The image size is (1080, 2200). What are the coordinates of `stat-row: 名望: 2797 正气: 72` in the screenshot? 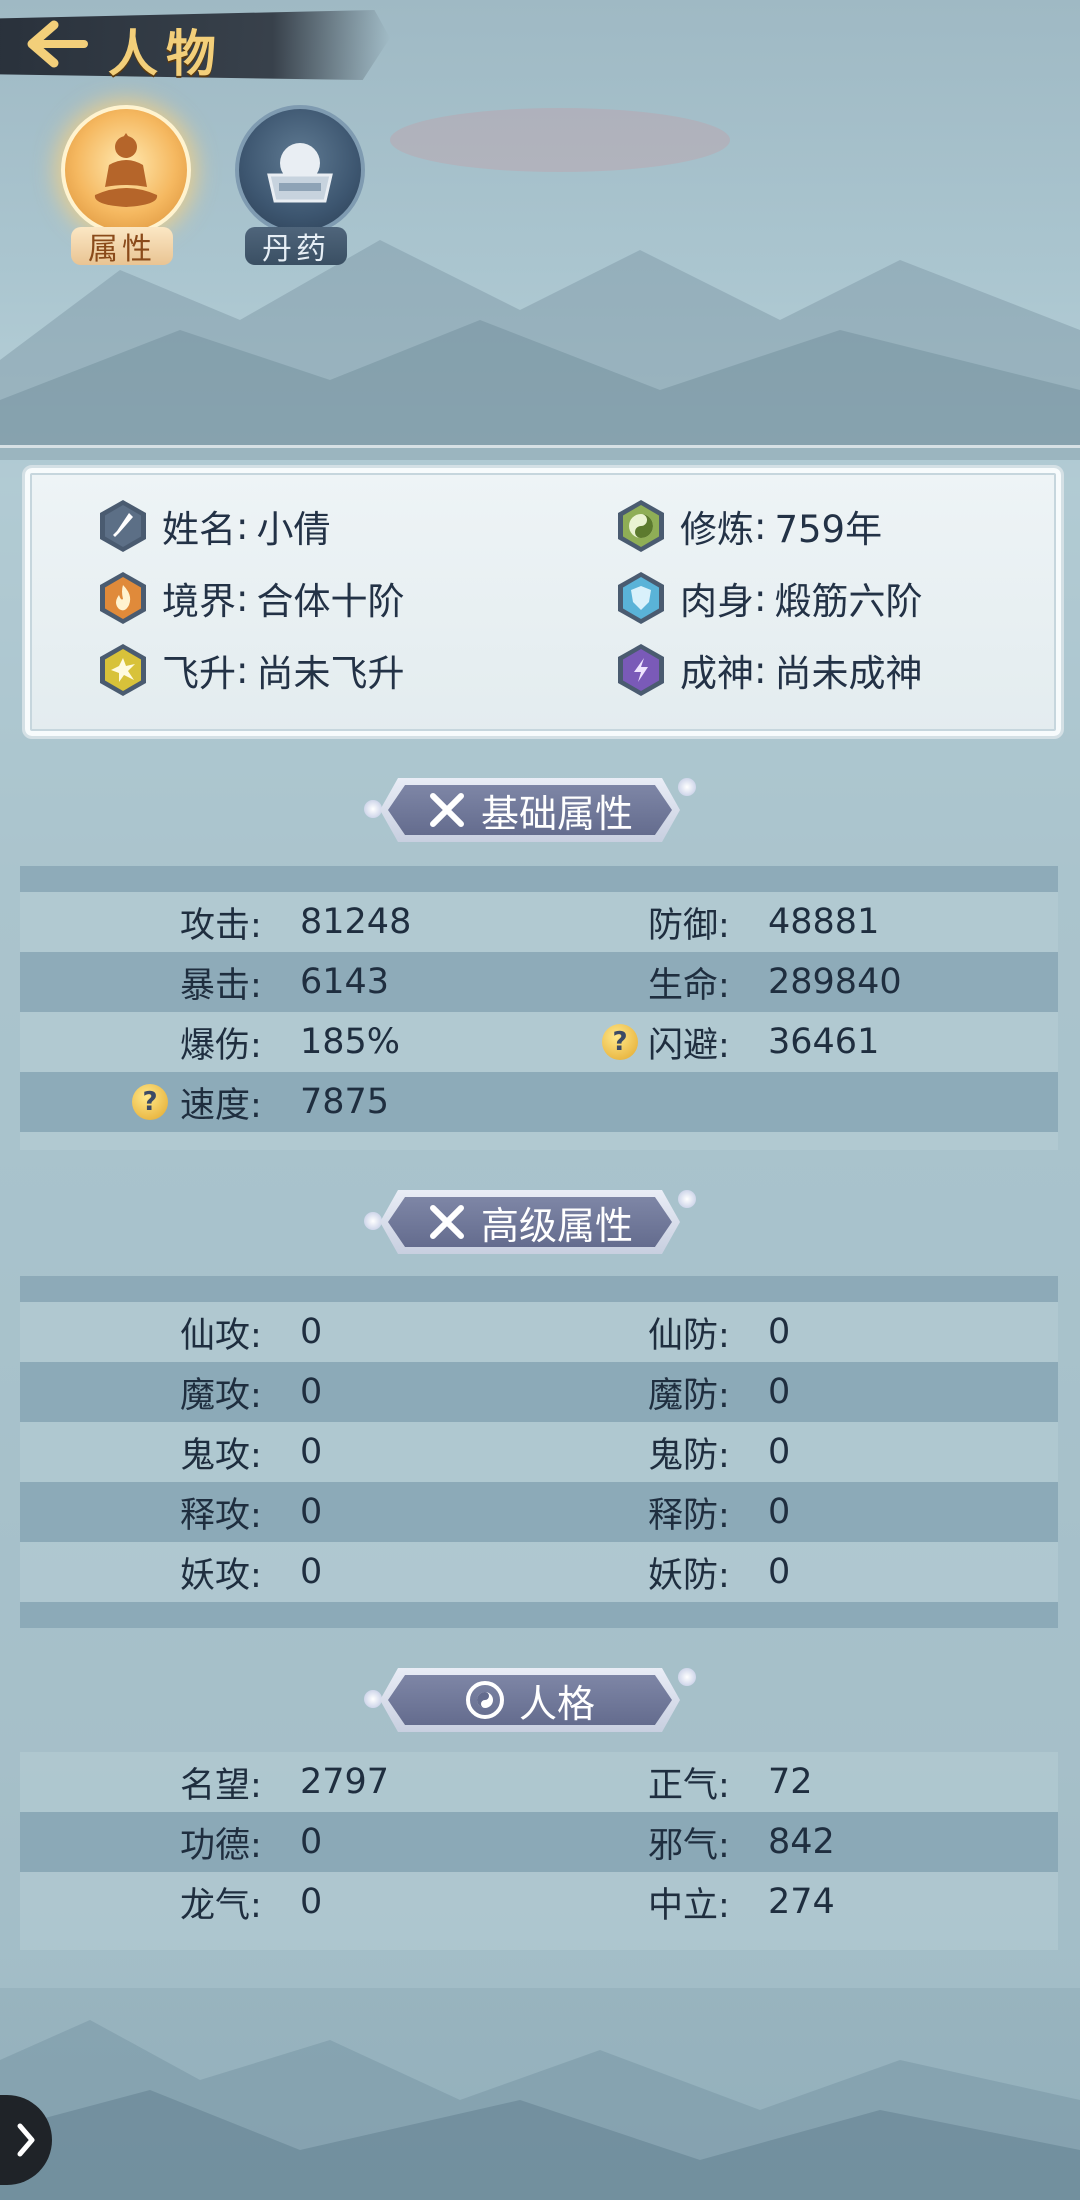 It's located at (539, 1782).